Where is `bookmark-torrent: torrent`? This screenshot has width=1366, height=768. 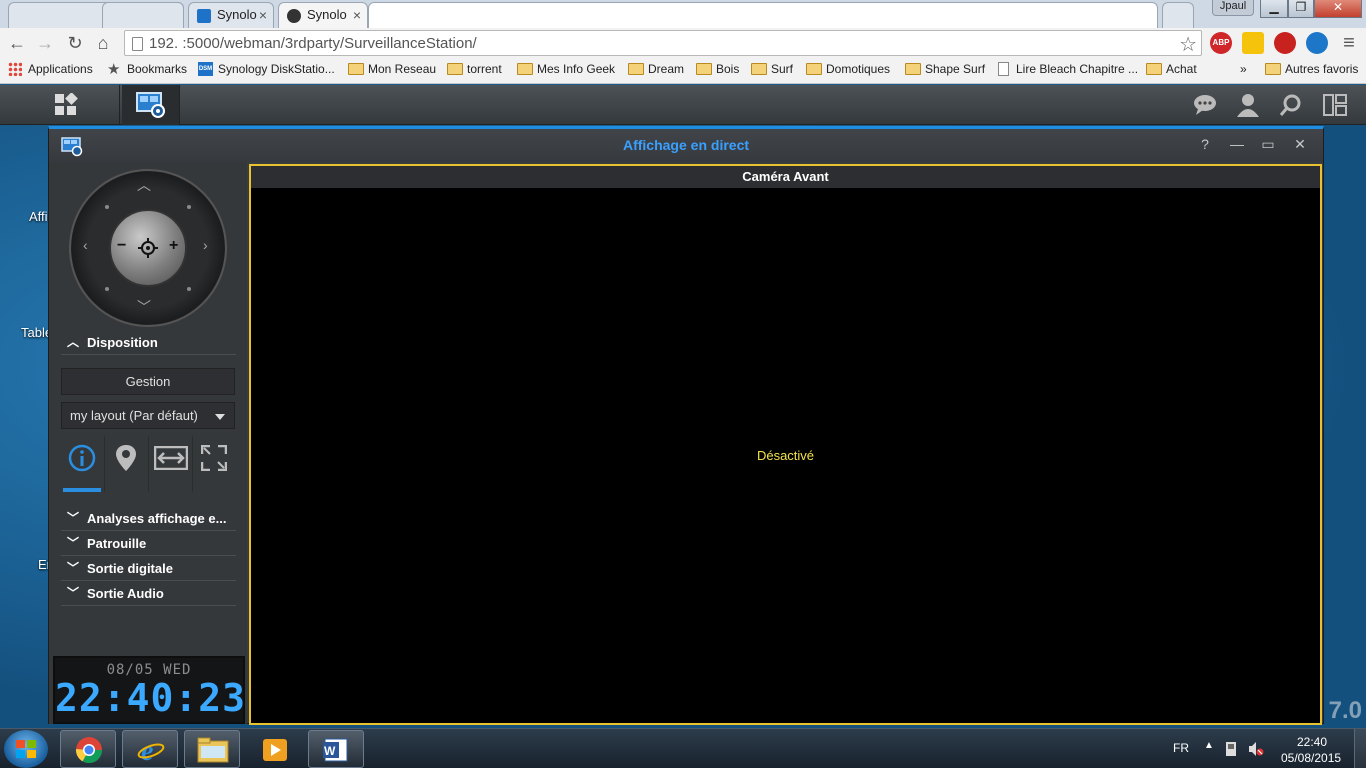 bookmark-torrent: torrent is located at coordinates (474, 69).